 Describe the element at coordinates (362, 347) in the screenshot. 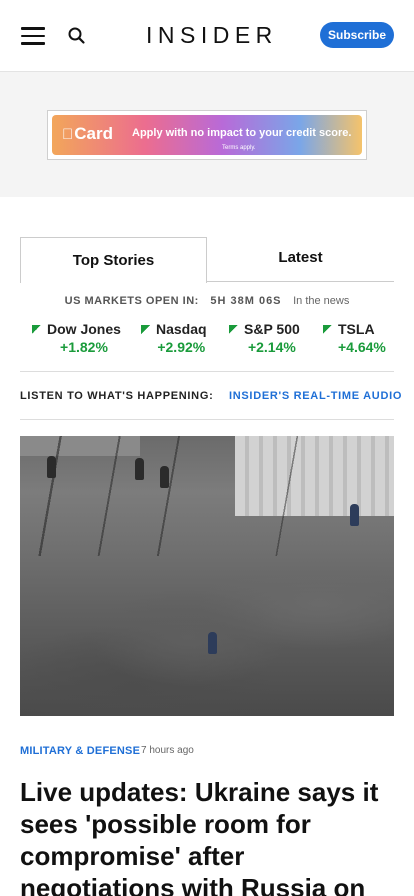

I see `ticker-change: +4.64%` at that location.